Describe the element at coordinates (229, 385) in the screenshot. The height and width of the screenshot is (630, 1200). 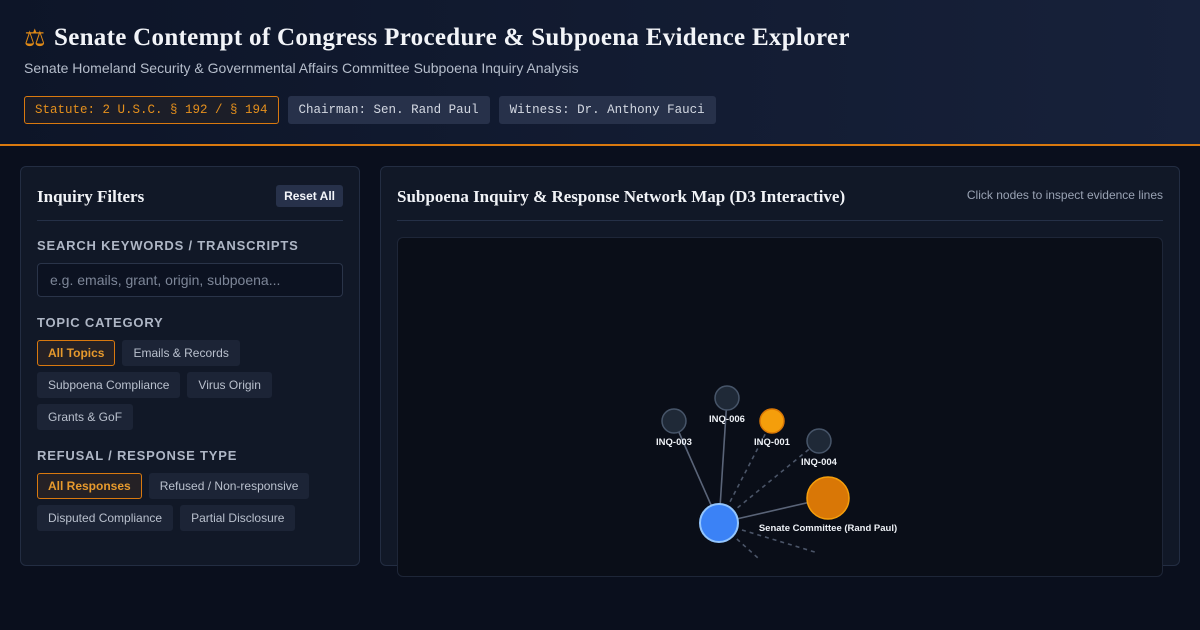
I see `topic-chip-origin: Virus Origin` at that location.